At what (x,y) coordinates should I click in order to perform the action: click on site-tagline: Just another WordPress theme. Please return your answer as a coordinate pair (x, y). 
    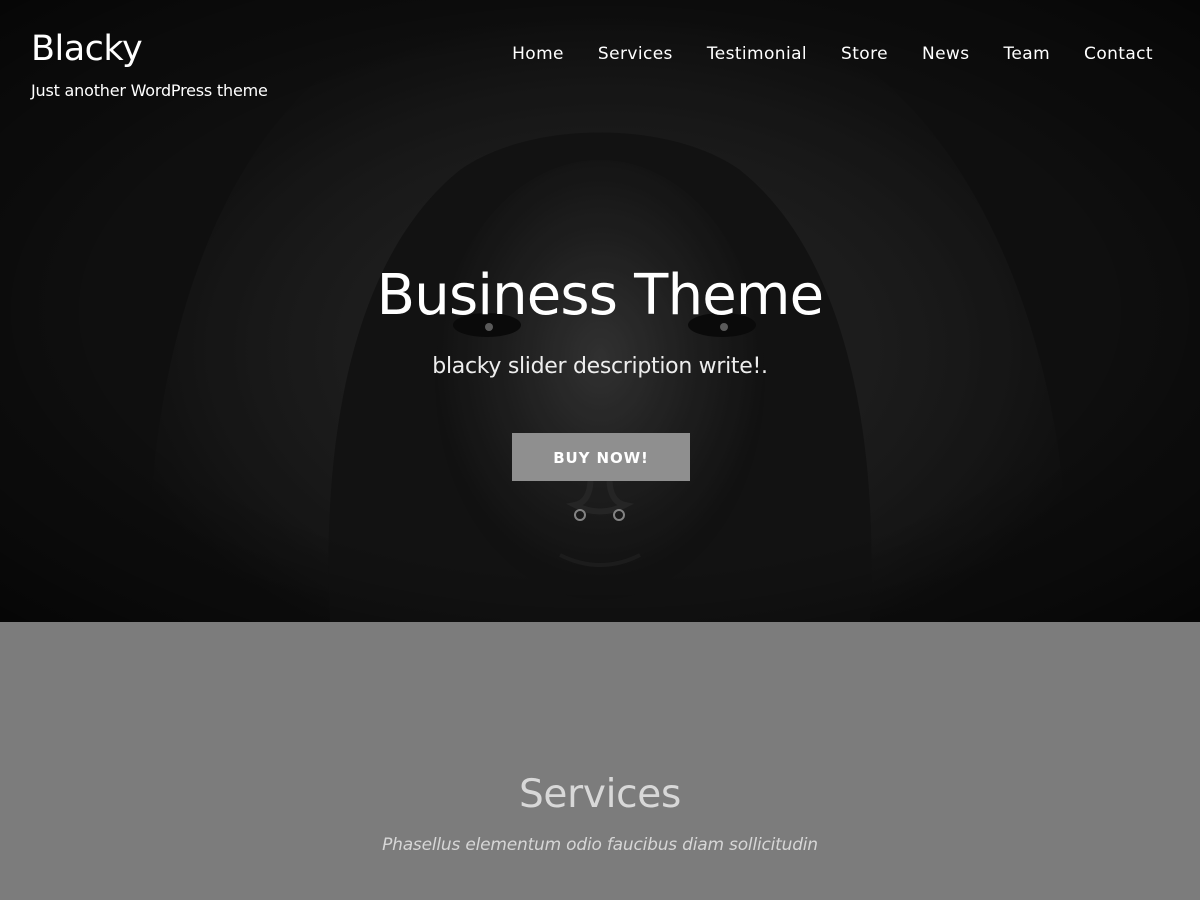
    Looking at the image, I should click on (149, 90).